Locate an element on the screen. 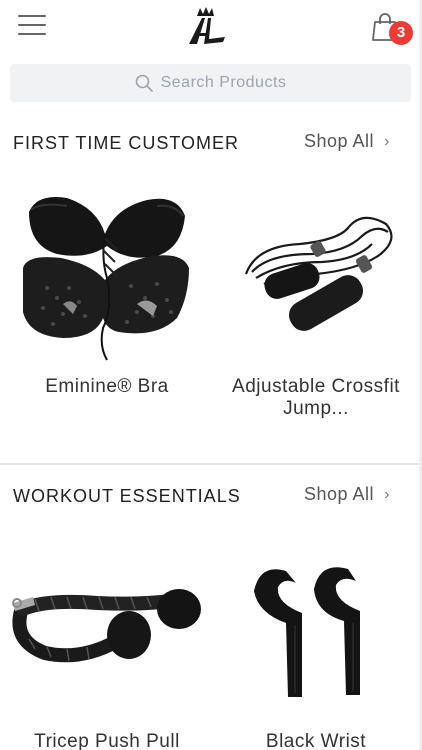 The width and height of the screenshot is (422, 750). app-header: 3 is located at coordinates (211, 27).